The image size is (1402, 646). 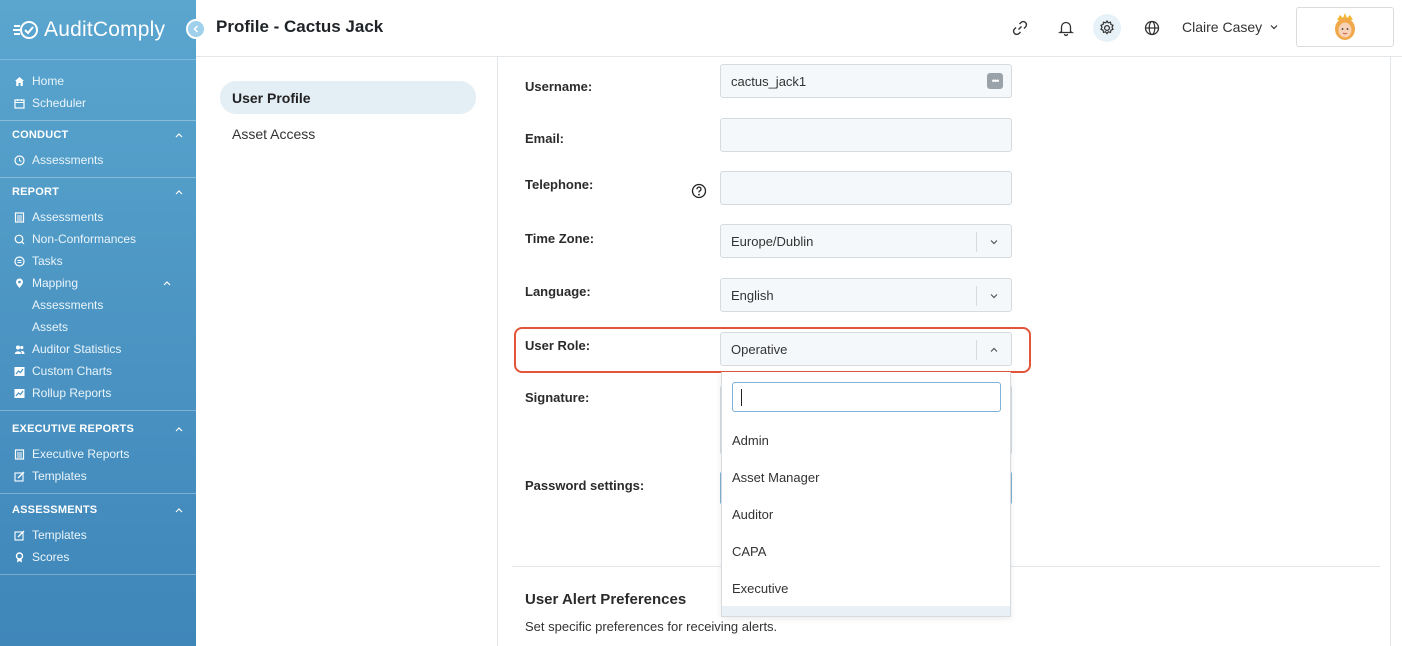 What do you see at coordinates (19, 103) in the screenshot?
I see `calendar-icon` at bounding box center [19, 103].